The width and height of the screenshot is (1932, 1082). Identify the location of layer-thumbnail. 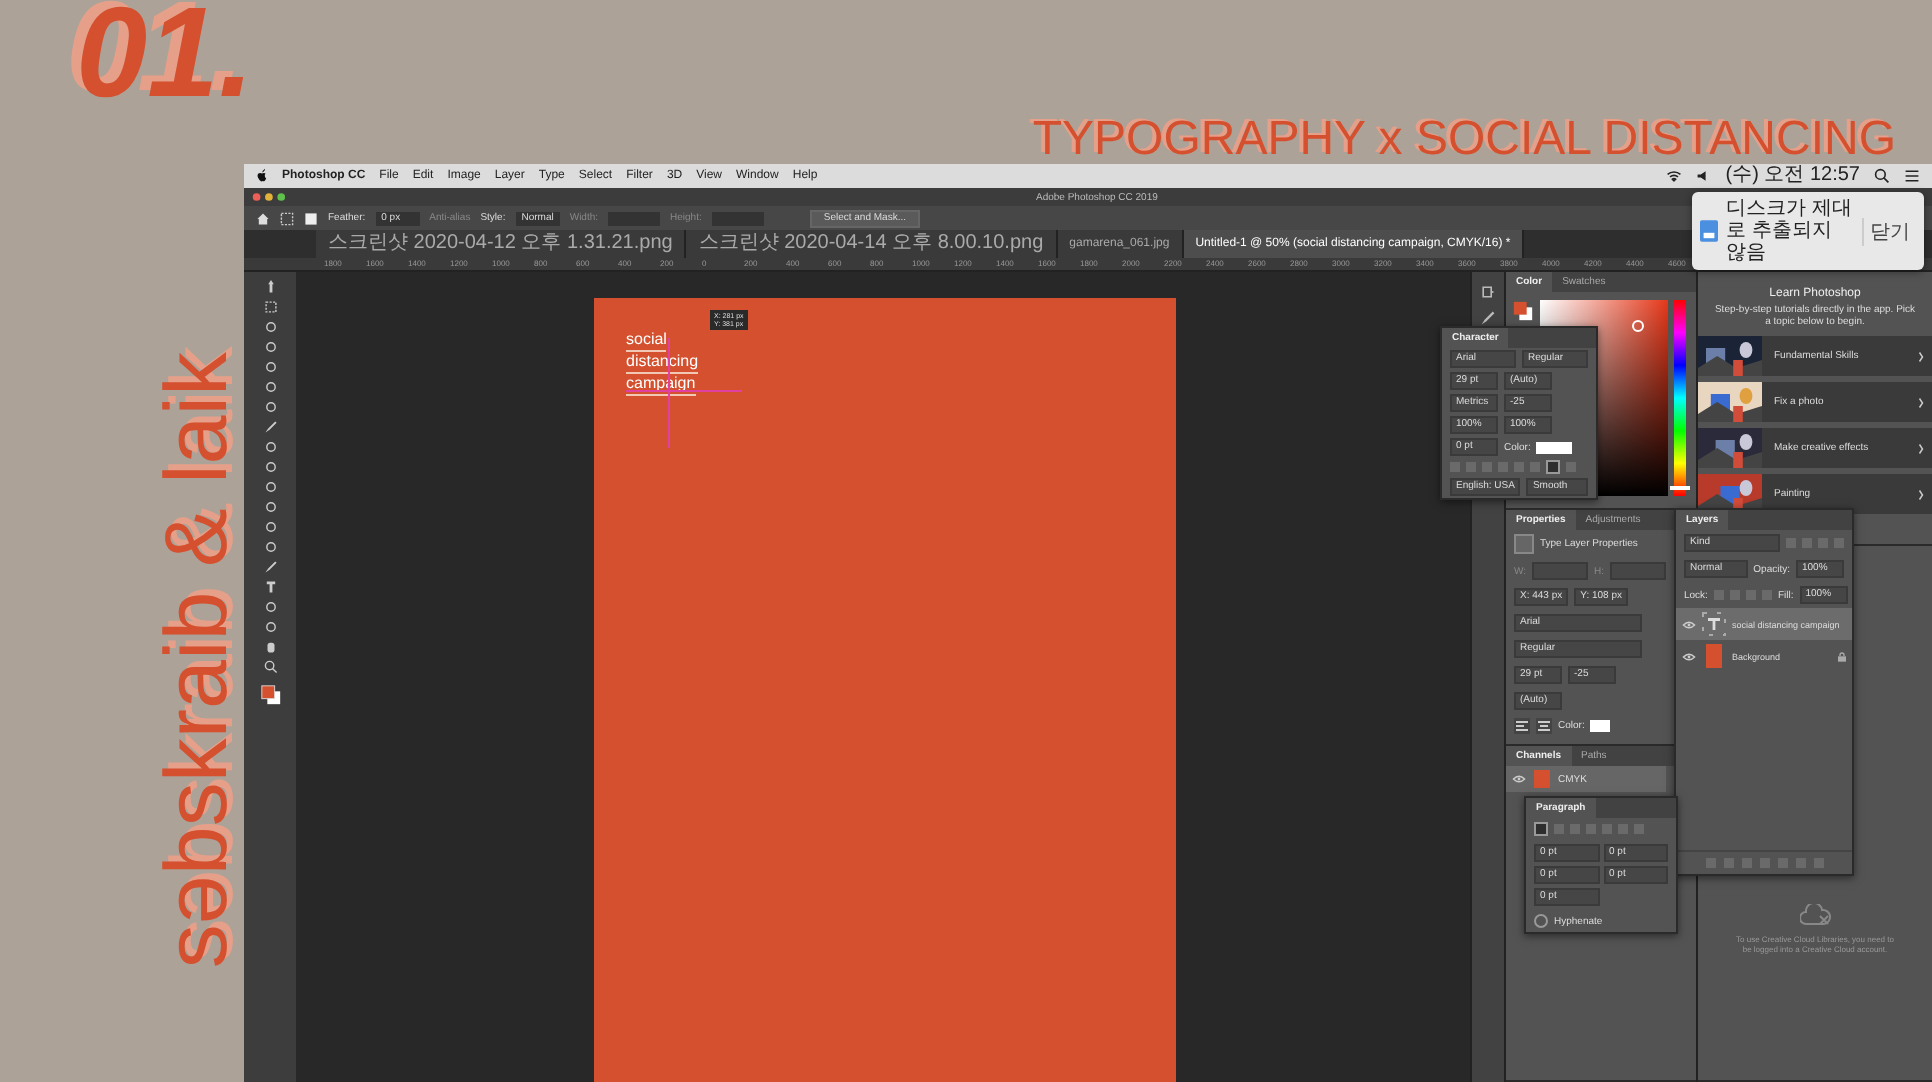
(1714, 656).